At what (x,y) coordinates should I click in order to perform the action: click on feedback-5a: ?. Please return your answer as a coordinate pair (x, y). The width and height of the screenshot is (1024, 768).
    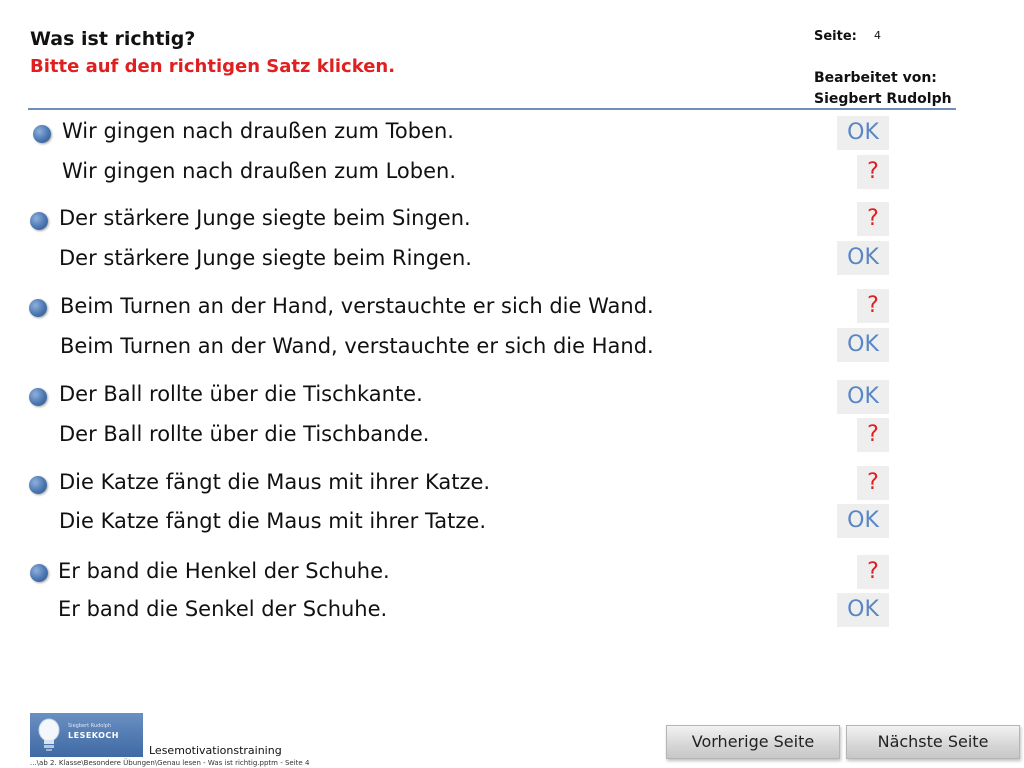
    Looking at the image, I should click on (873, 483).